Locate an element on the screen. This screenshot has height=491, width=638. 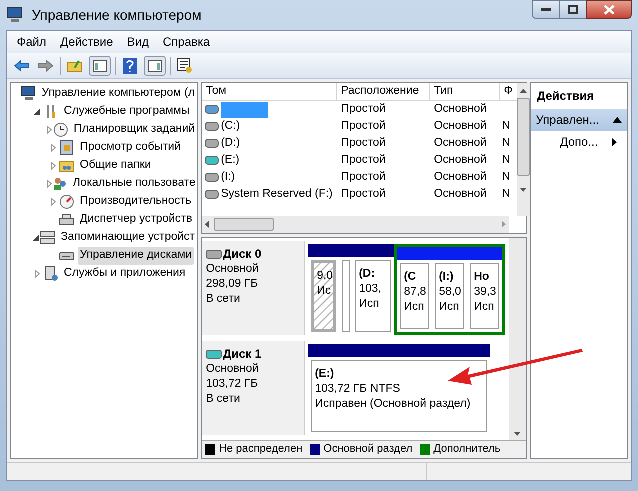
column-header: Тип is located at coordinates (465, 91).